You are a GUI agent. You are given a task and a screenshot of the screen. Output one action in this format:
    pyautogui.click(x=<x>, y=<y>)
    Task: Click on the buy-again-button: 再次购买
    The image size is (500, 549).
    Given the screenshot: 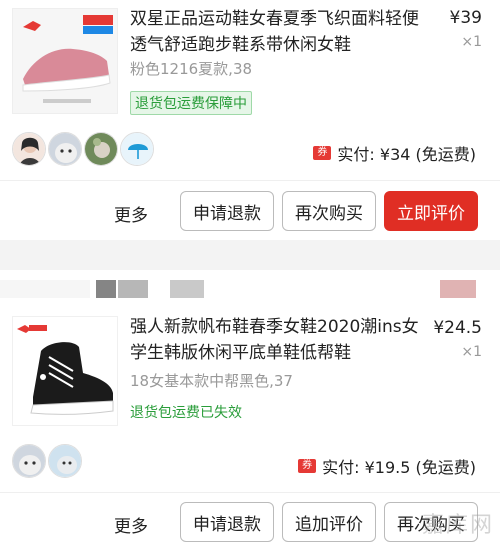 What is the action you would take?
    pyautogui.click(x=329, y=211)
    